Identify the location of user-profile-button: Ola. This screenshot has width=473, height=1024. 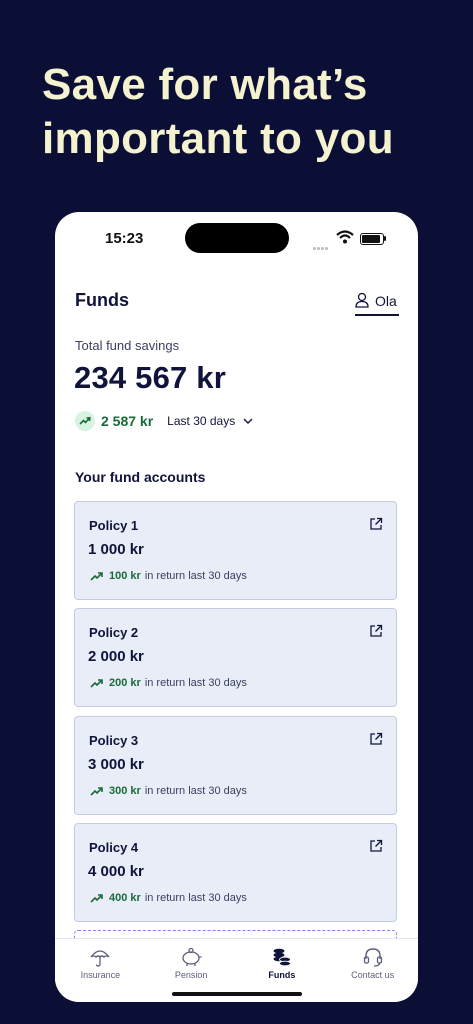
(377, 304).